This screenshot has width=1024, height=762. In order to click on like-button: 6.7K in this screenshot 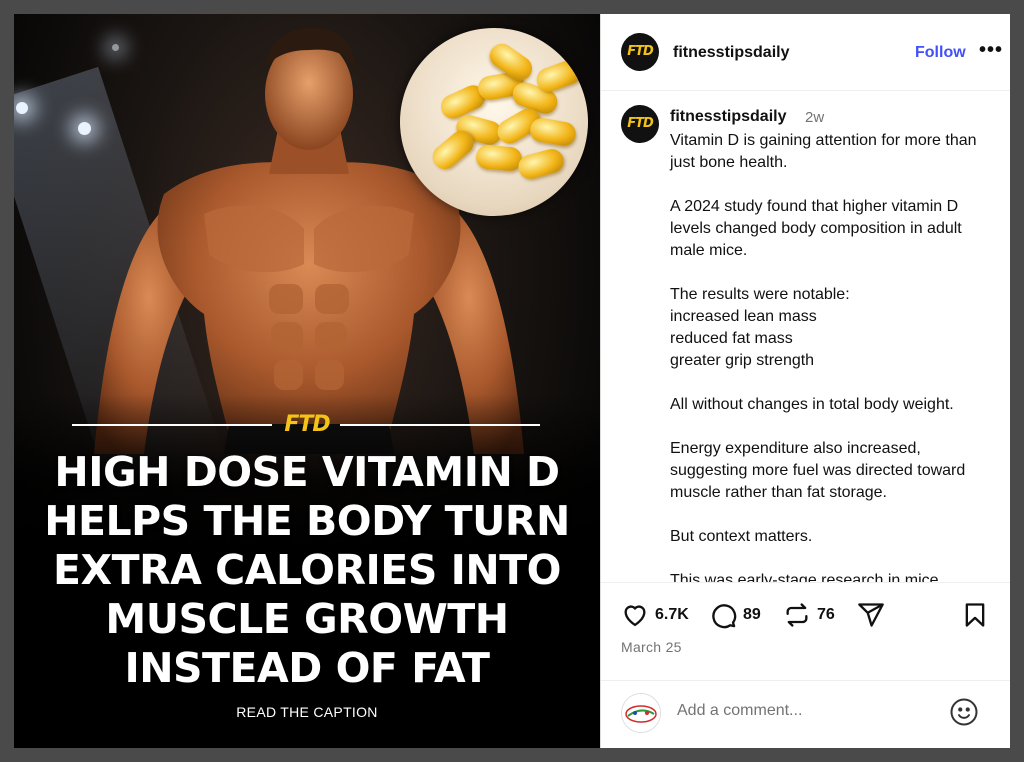, I will do `click(655, 615)`.